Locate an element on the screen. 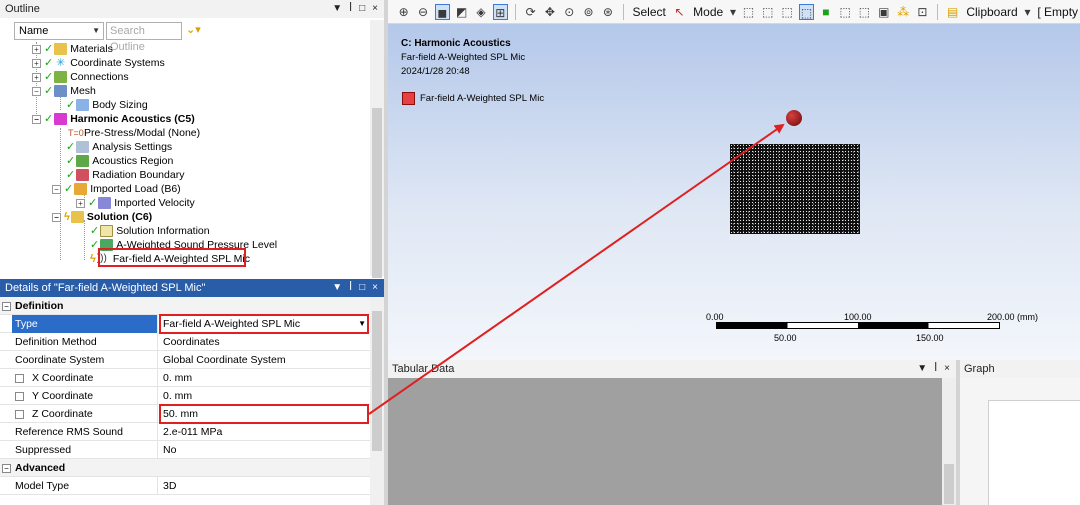 This screenshot has height=505, width=1080. rotate-icon: ⟳ is located at coordinates (530, 12).